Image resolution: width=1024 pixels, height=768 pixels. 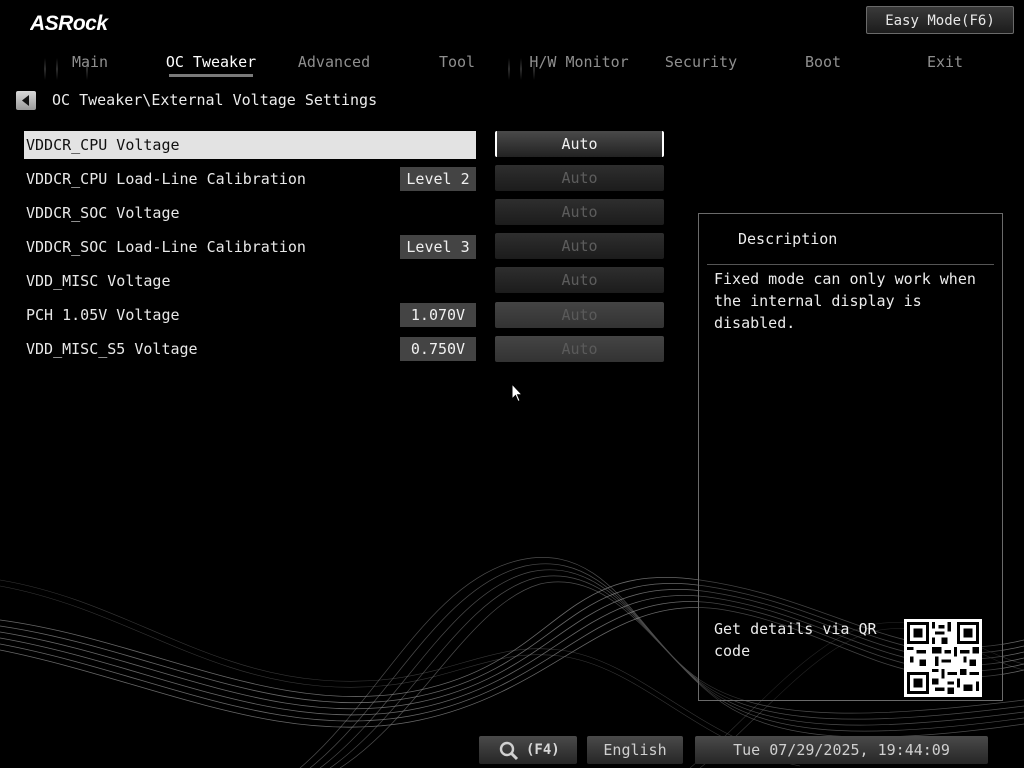 I want to click on mouse-cursor-icon, so click(x=517, y=393).